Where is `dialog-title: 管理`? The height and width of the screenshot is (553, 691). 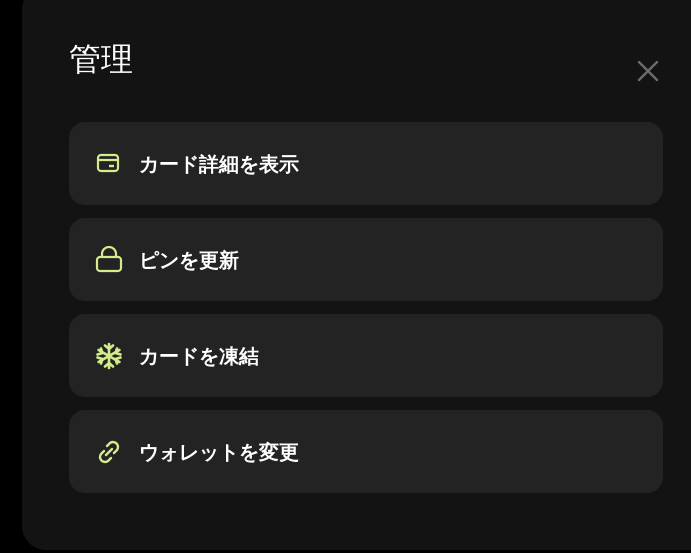
dialog-title: 管理 is located at coordinates (101, 59).